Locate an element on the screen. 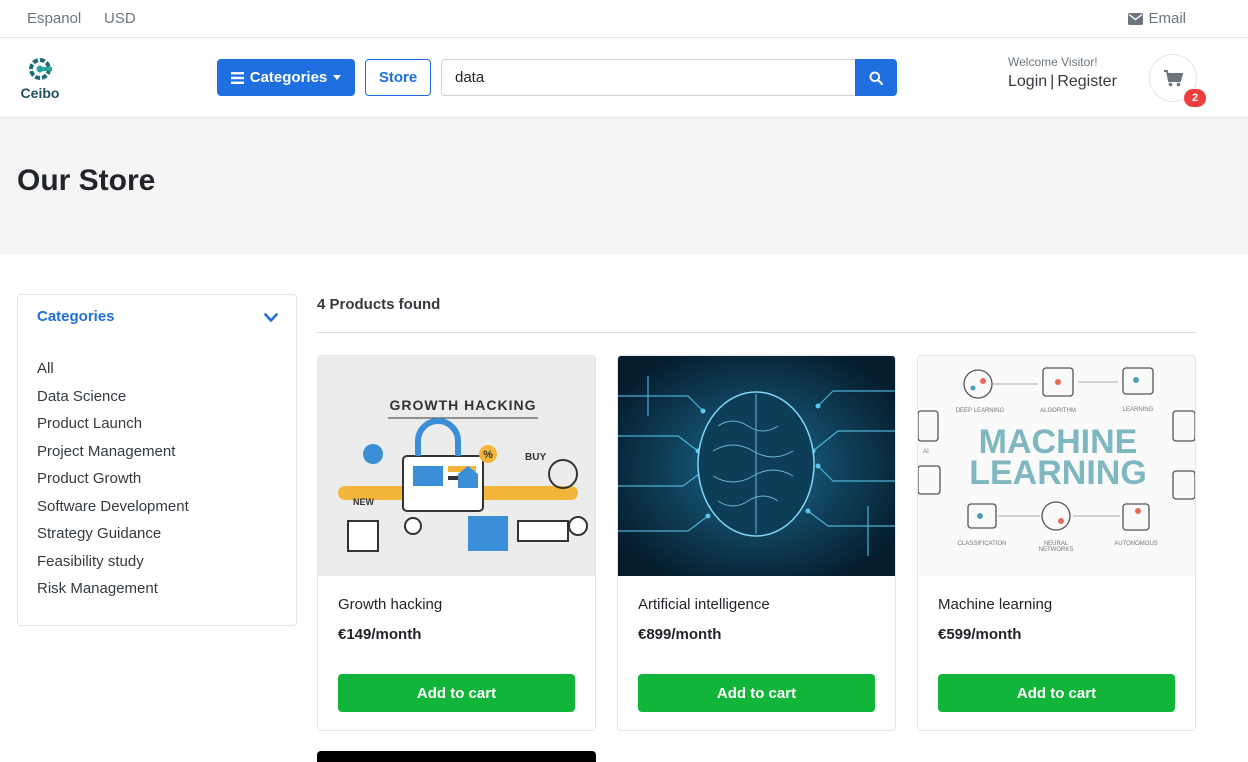 The height and width of the screenshot is (762, 1248). svg-text: CLASSIFICATION is located at coordinates (982, 544).